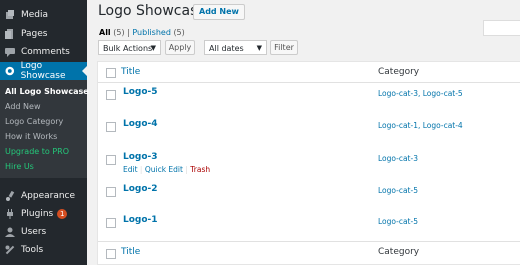 The width and height of the screenshot is (520, 265). I want to click on view-published-count: (5), so click(179, 32).